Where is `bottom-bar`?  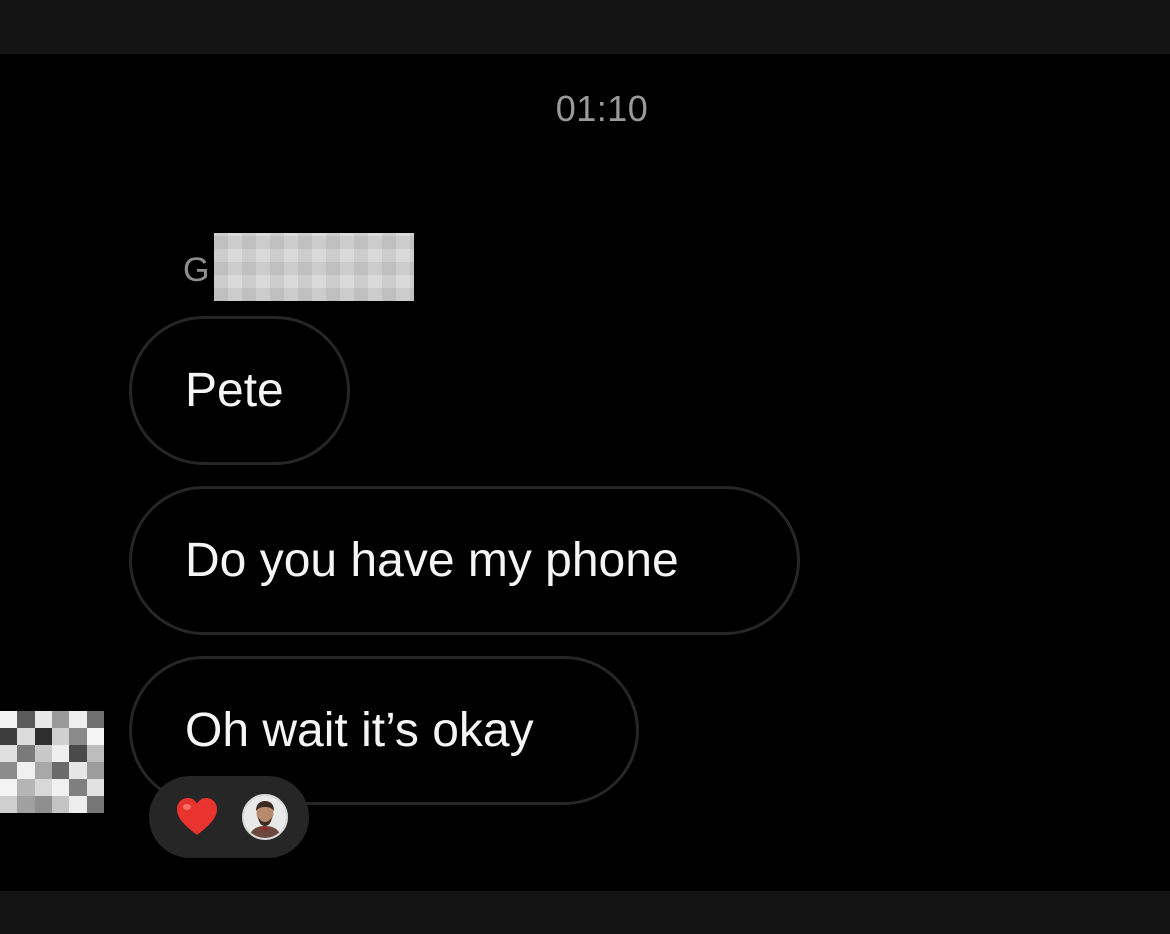
bottom-bar is located at coordinates (585, 912).